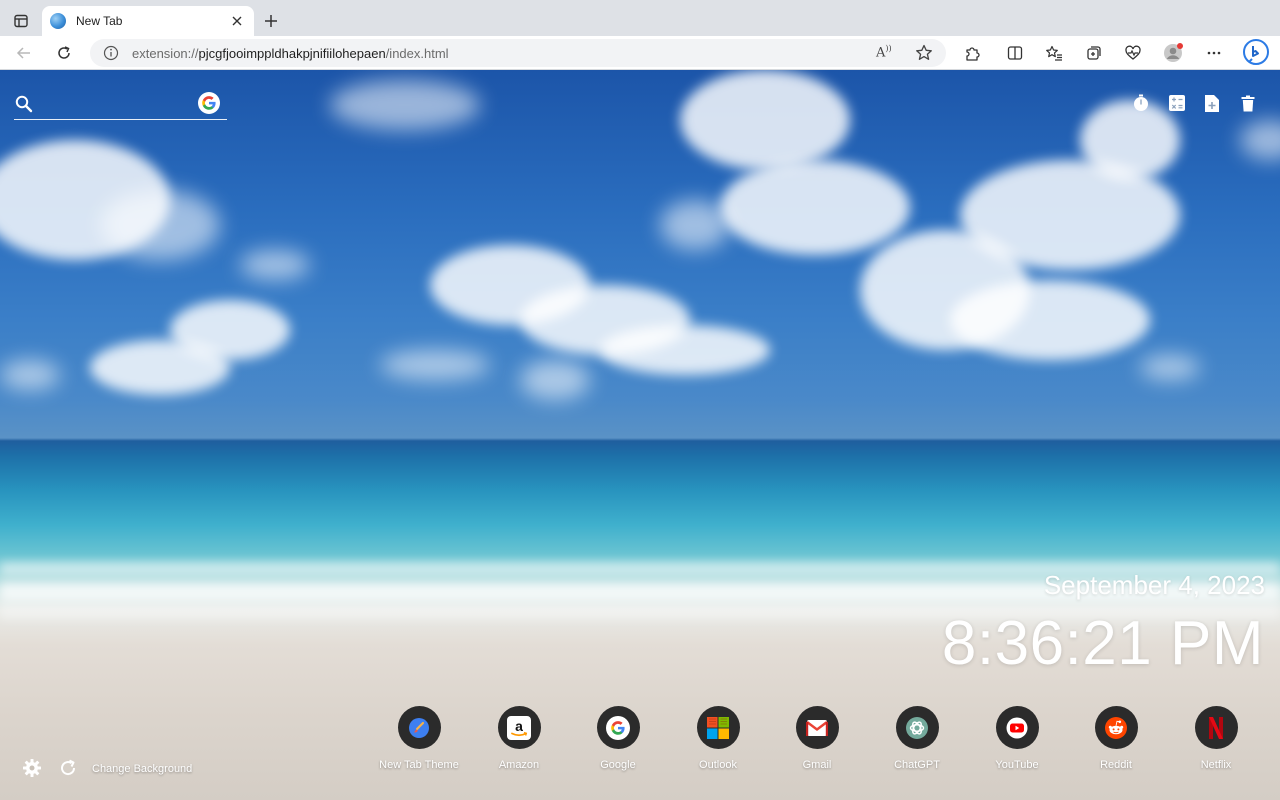 This screenshot has height=800, width=1280. Describe the element at coordinates (640, 18) in the screenshot. I see `tab-strip: New Tab` at that location.